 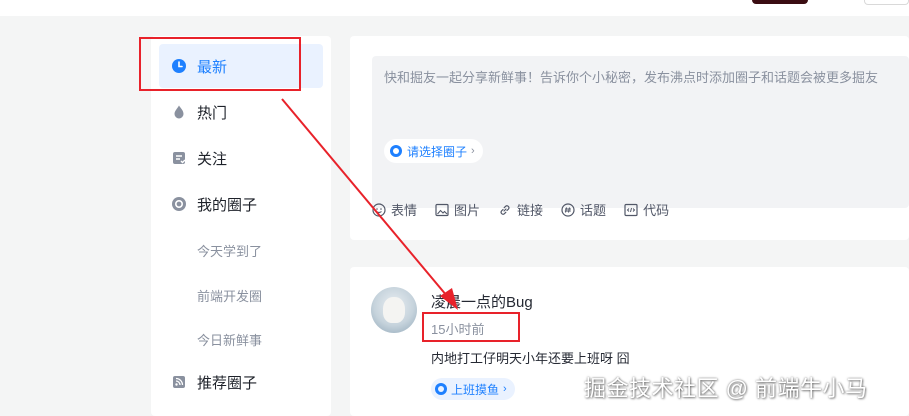 I want to click on link-button: 链接, so click(x=520, y=209).